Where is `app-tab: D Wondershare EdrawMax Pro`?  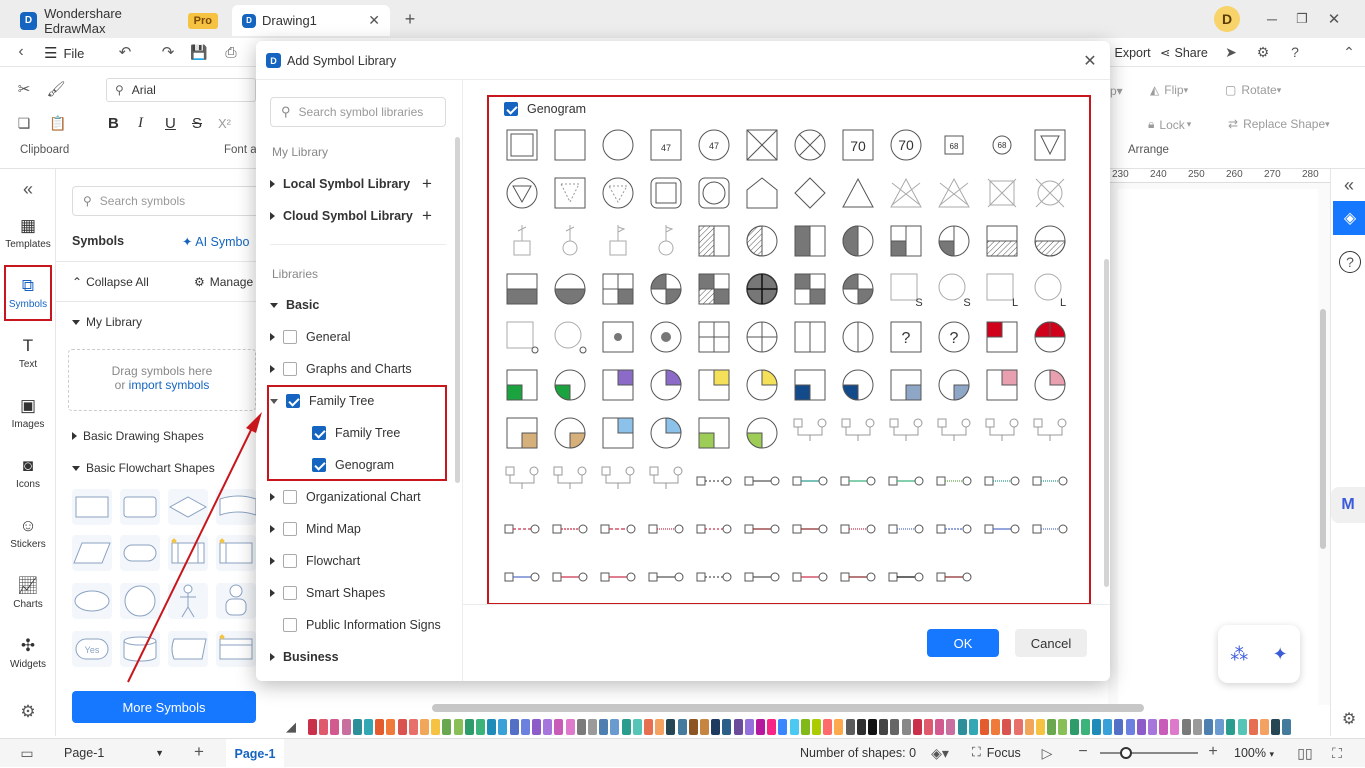
app-tab: D Wondershare EdrawMax Pro is located at coordinates (119, 20).